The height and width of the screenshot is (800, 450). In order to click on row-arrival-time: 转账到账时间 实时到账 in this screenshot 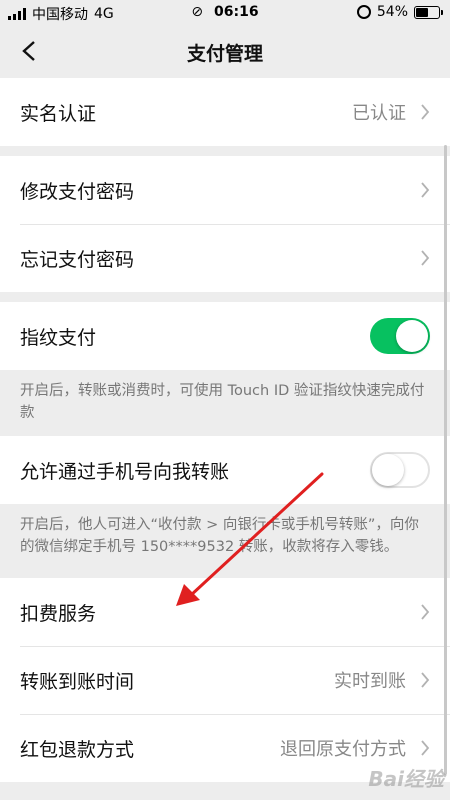, I will do `click(225, 680)`.